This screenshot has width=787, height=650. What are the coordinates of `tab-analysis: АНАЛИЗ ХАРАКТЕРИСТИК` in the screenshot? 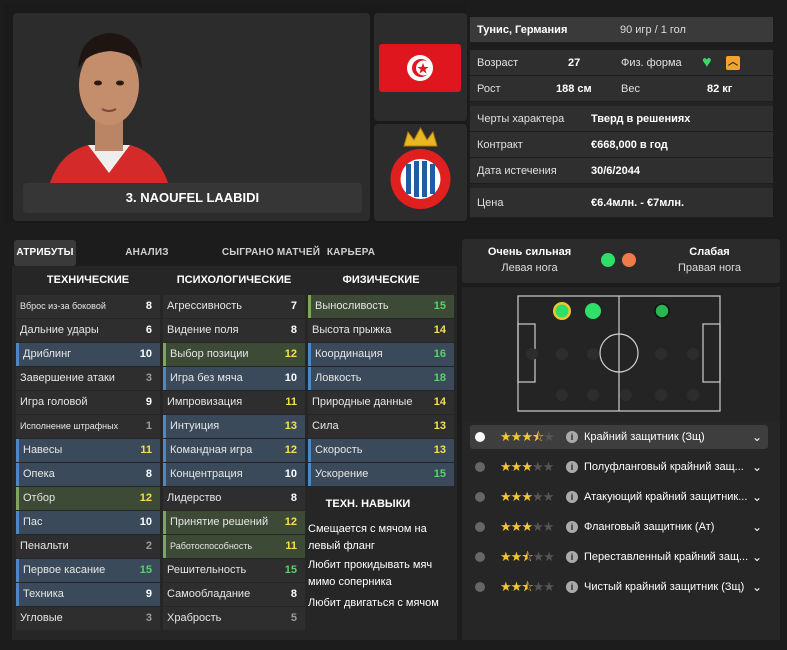 It's located at (147, 262).